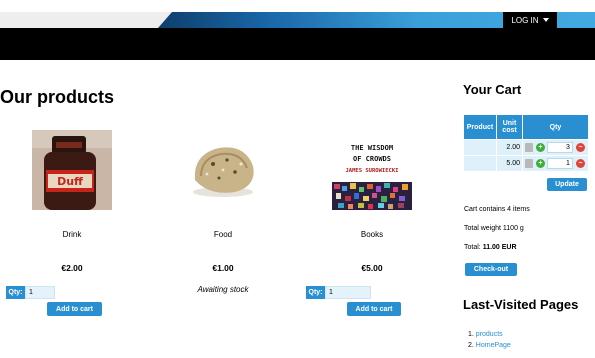  I want to click on checkout-button: Check-out, so click(491, 269).